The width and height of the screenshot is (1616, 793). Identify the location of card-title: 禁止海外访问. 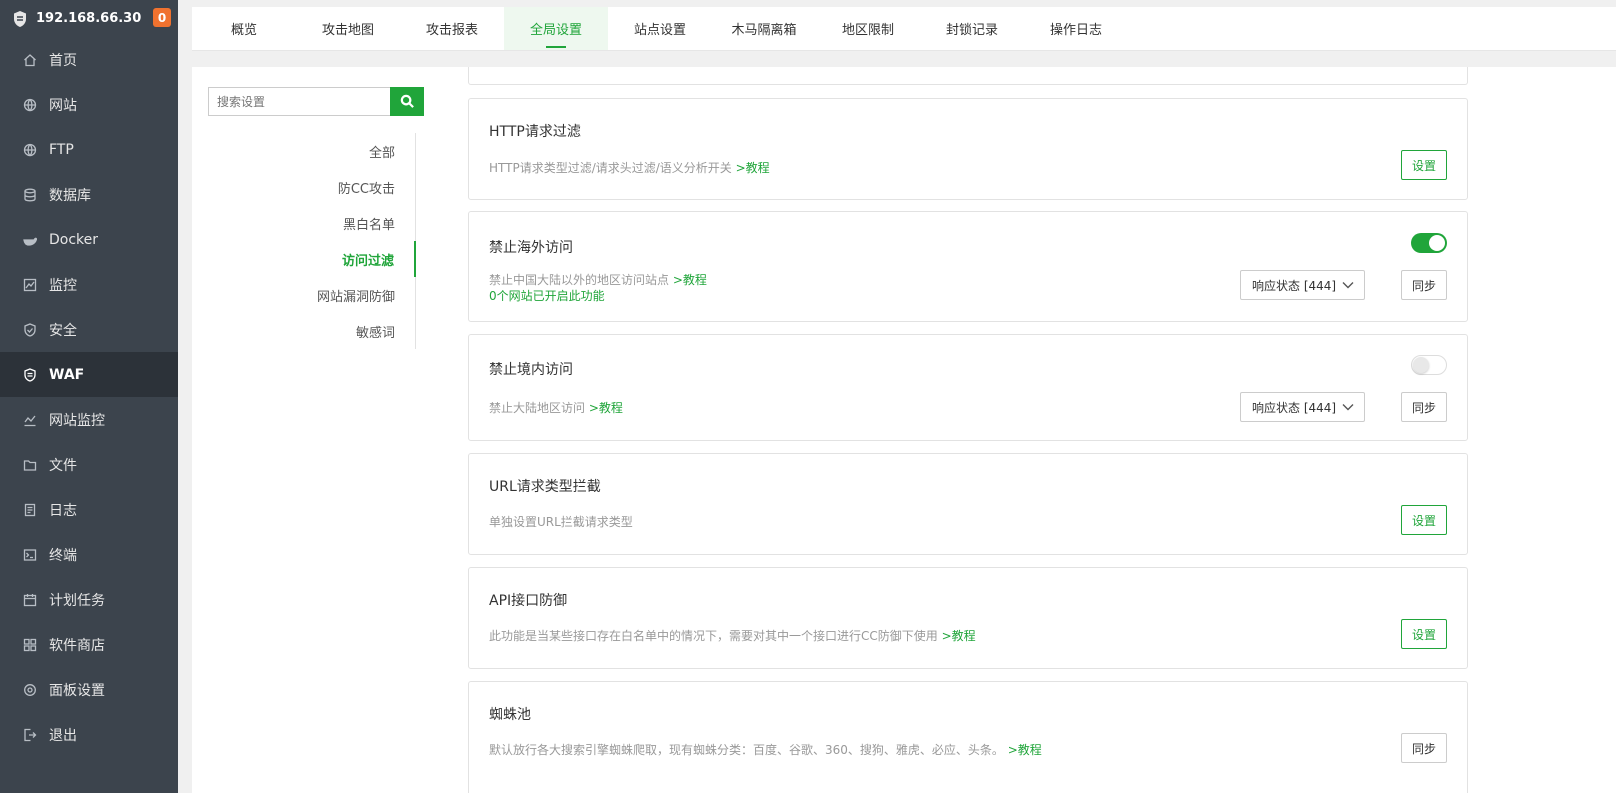
(531, 248).